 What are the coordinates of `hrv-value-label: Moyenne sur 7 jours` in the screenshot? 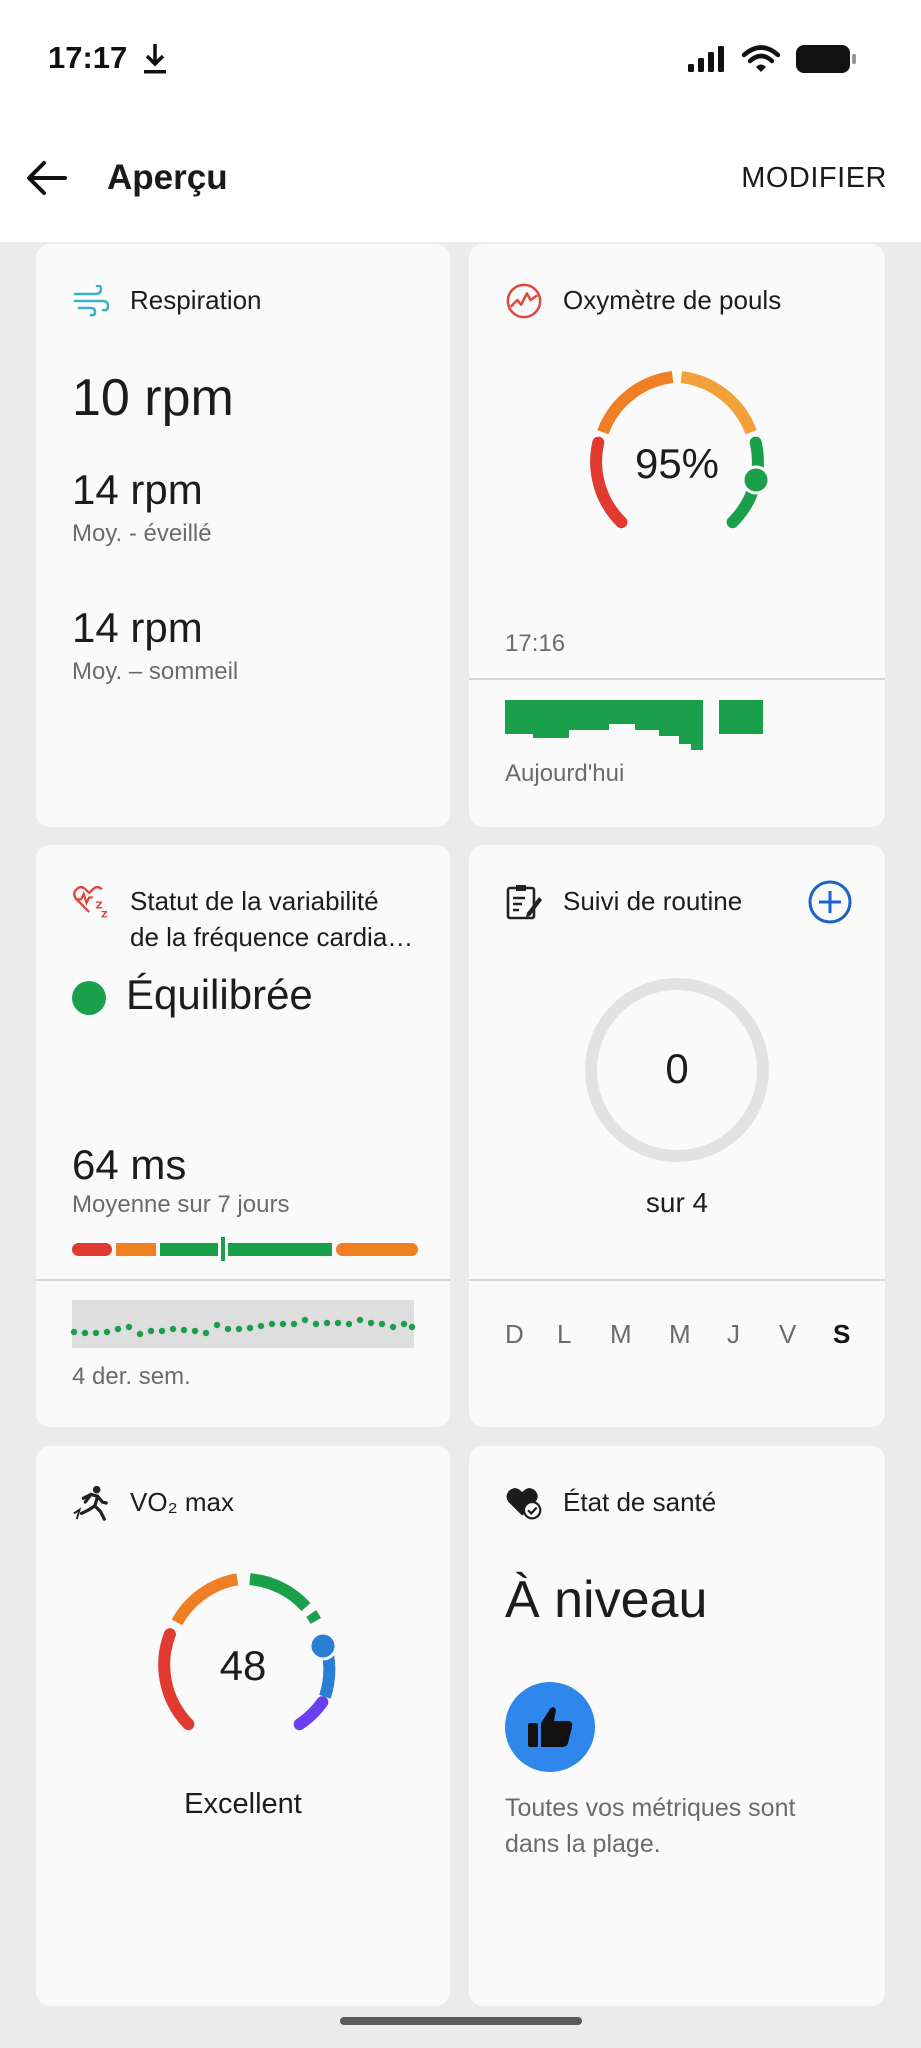 It's located at (181, 1204).